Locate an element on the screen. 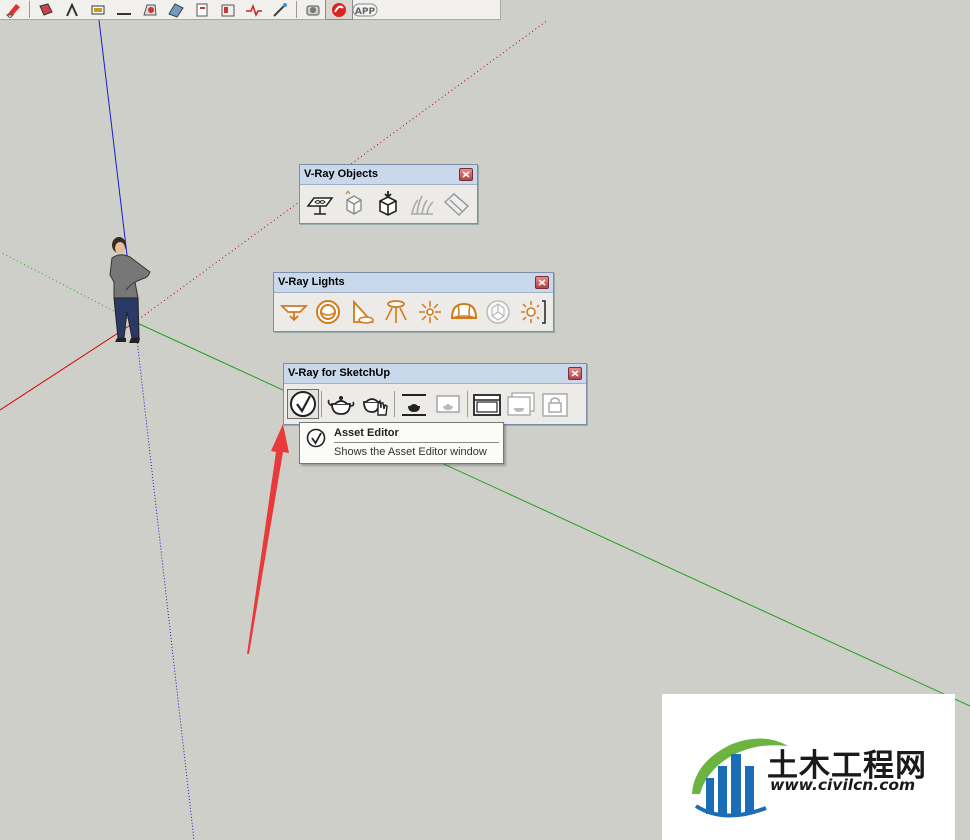 This screenshot has height=840, width=970. render-cloud-icon is located at coordinates (448, 404).